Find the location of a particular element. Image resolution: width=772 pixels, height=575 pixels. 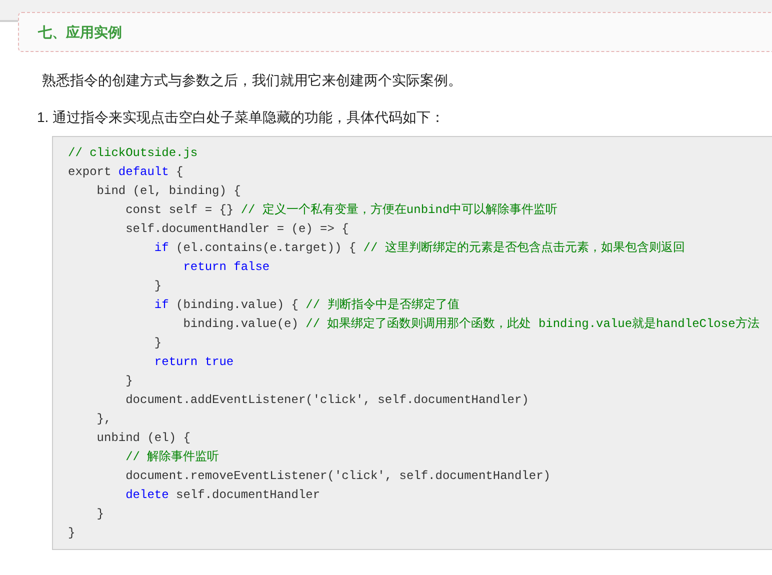

code-line: return false is located at coordinates (226, 267).